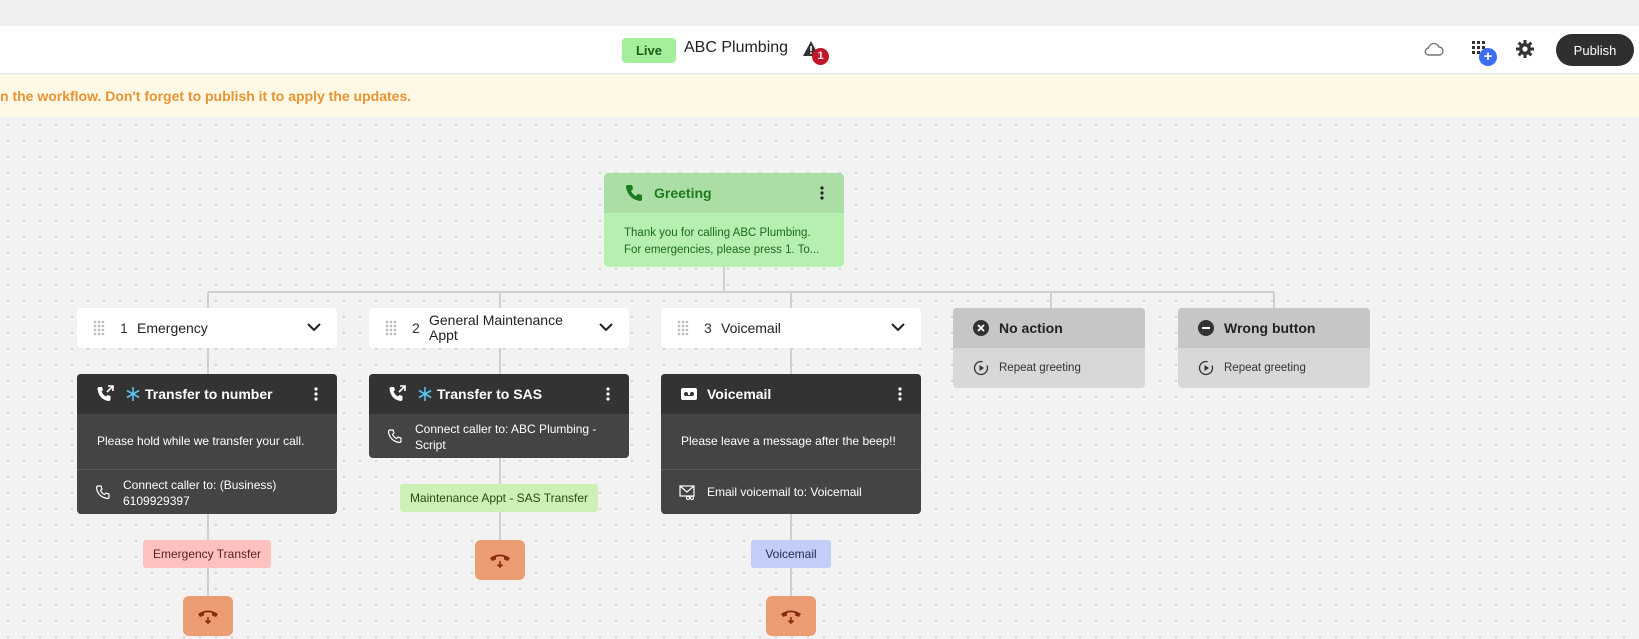 The image size is (1639, 639). Describe the element at coordinates (717, 233) in the screenshot. I see `greeting-text-line-1: Thank you for calling ABC Plumbing.` at that location.